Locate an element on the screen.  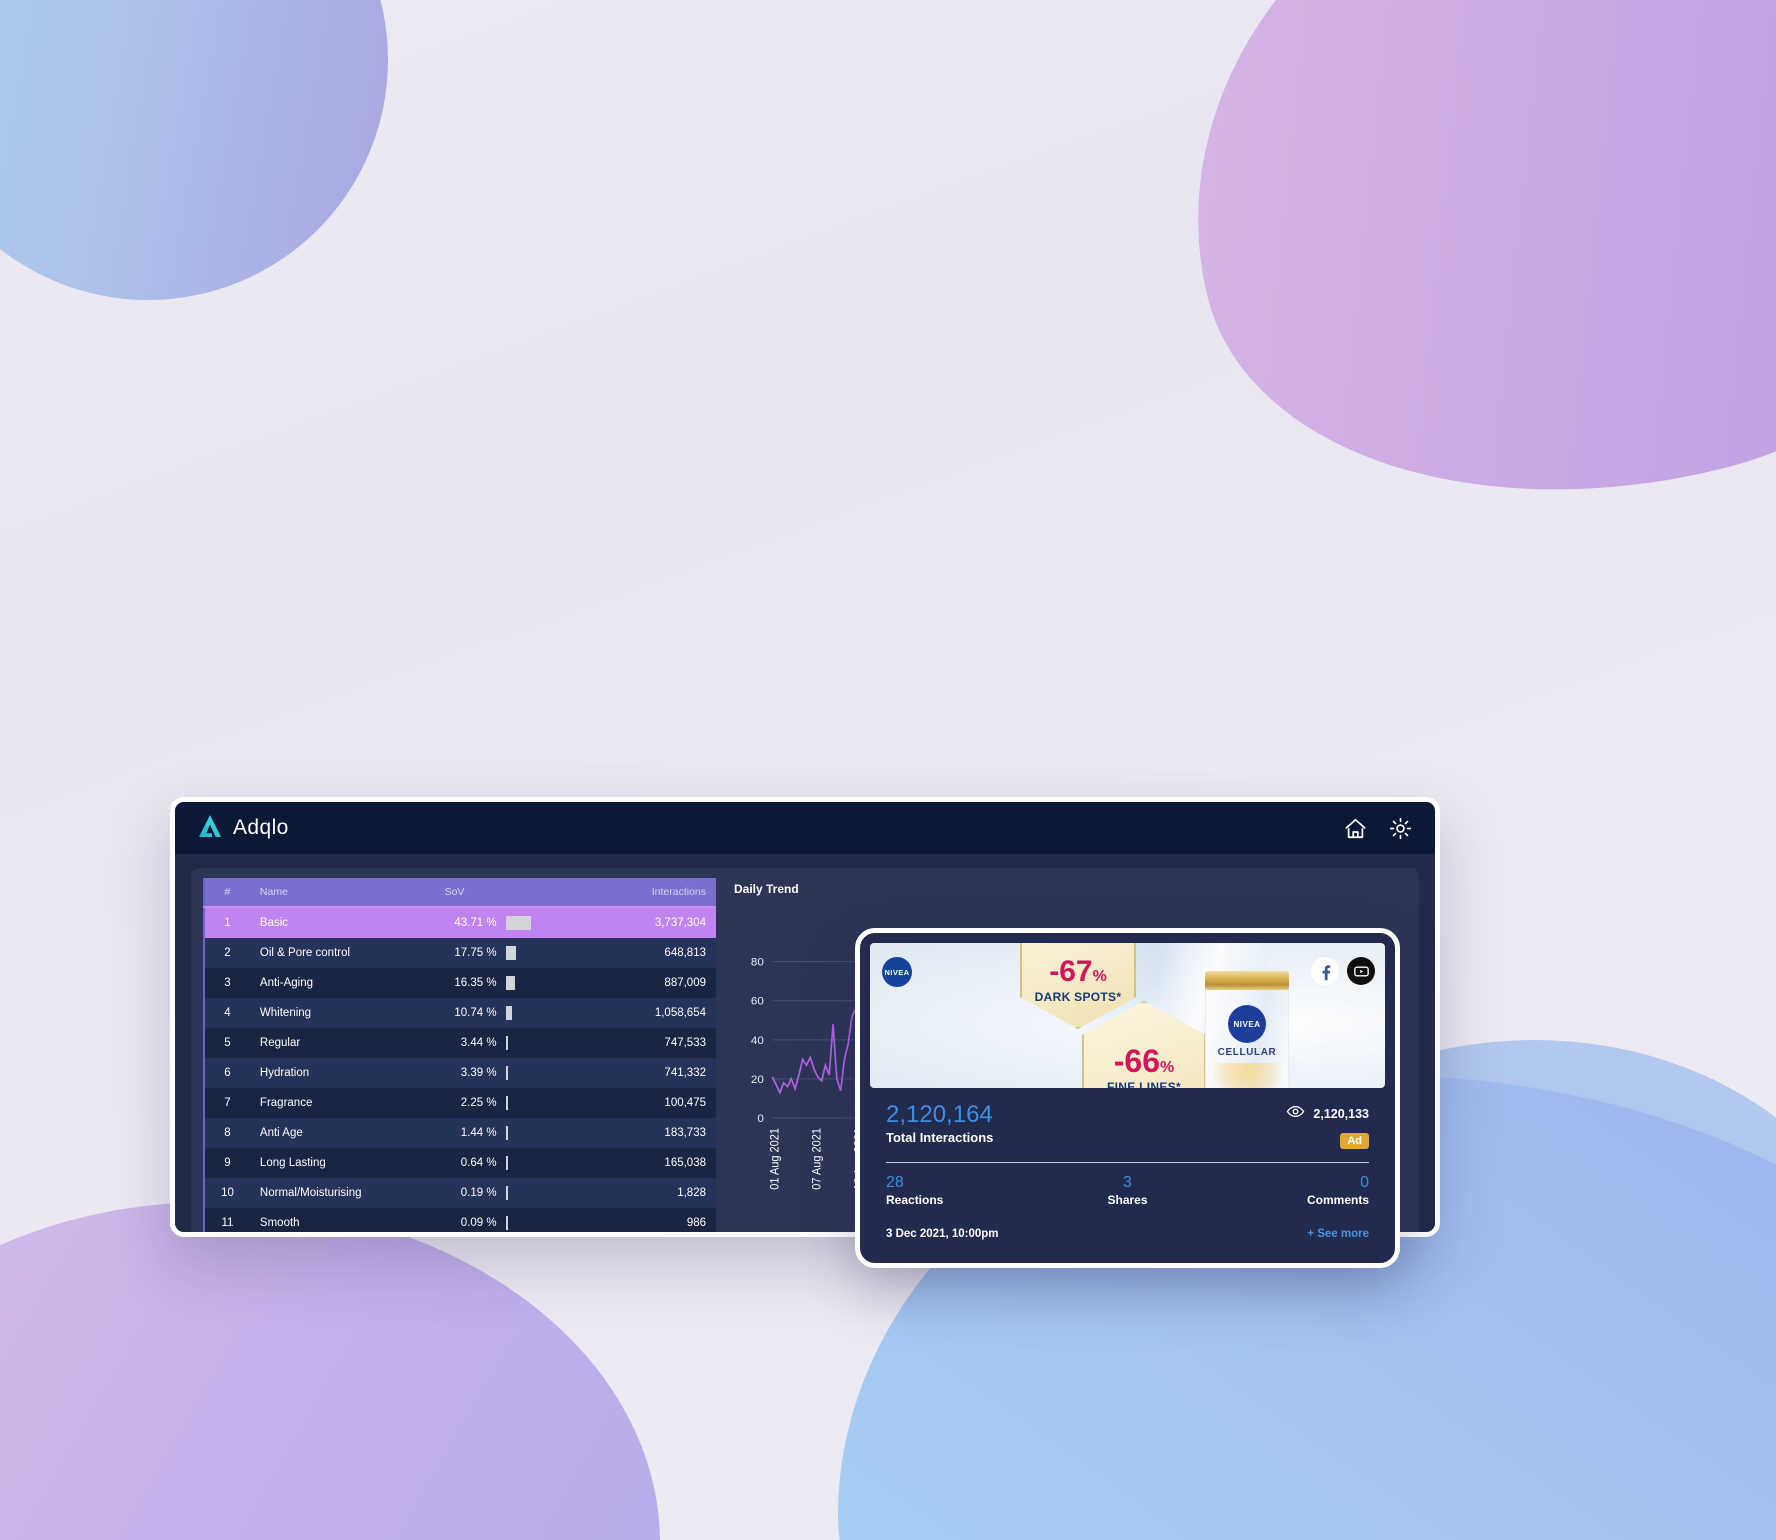
metric-reactions-value: 28 is located at coordinates (895, 1182).